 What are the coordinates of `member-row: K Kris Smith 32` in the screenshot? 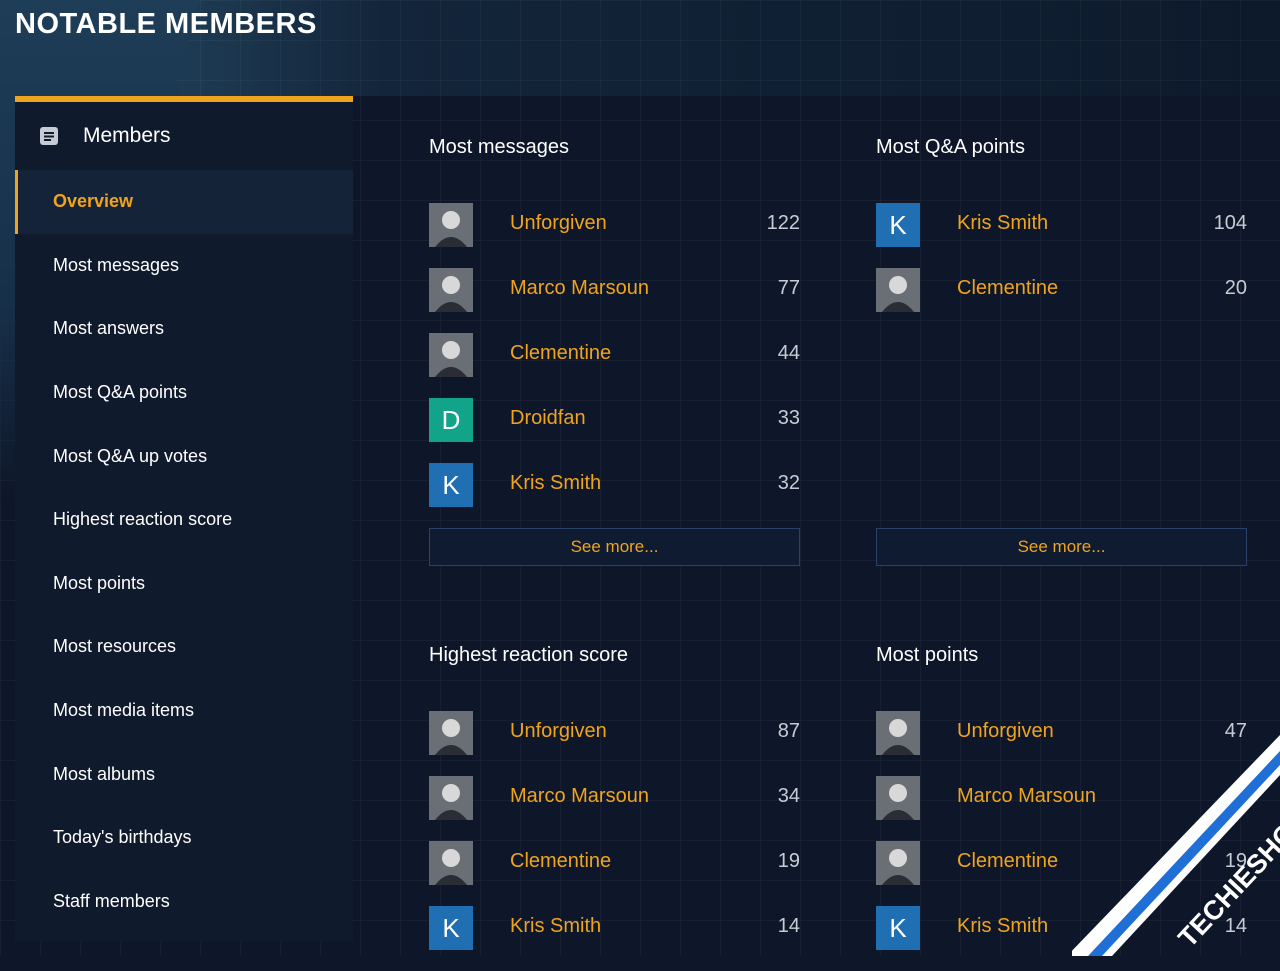 It's located at (614, 495).